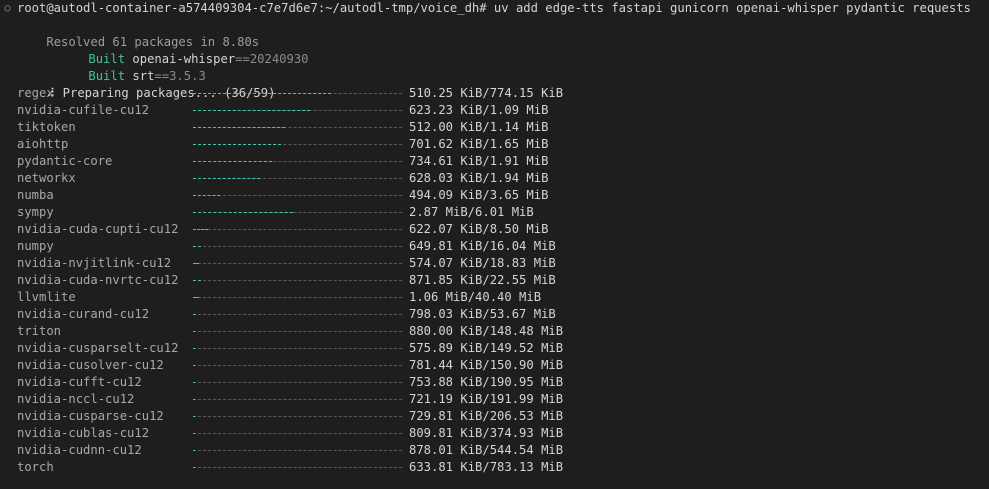 The image size is (989, 489). Describe the element at coordinates (486, 382) in the screenshot. I see `package-download-size: 753.88 KiB/190.95 MiB` at that location.